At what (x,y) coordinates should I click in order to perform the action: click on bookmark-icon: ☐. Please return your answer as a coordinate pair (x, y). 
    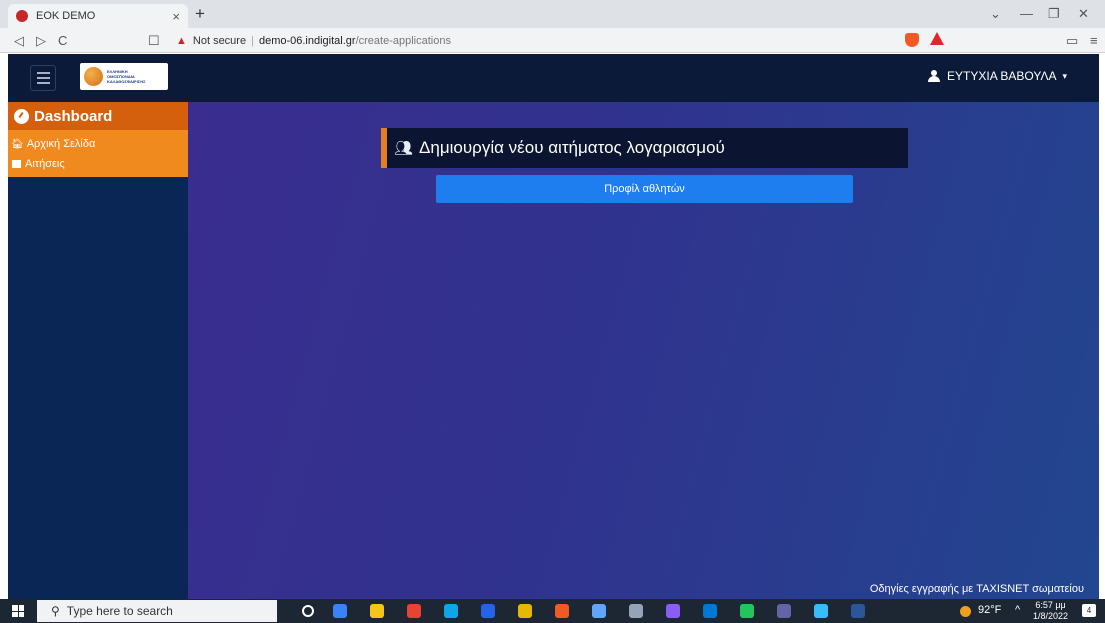
    Looking at the image, I should click on (154, 41).